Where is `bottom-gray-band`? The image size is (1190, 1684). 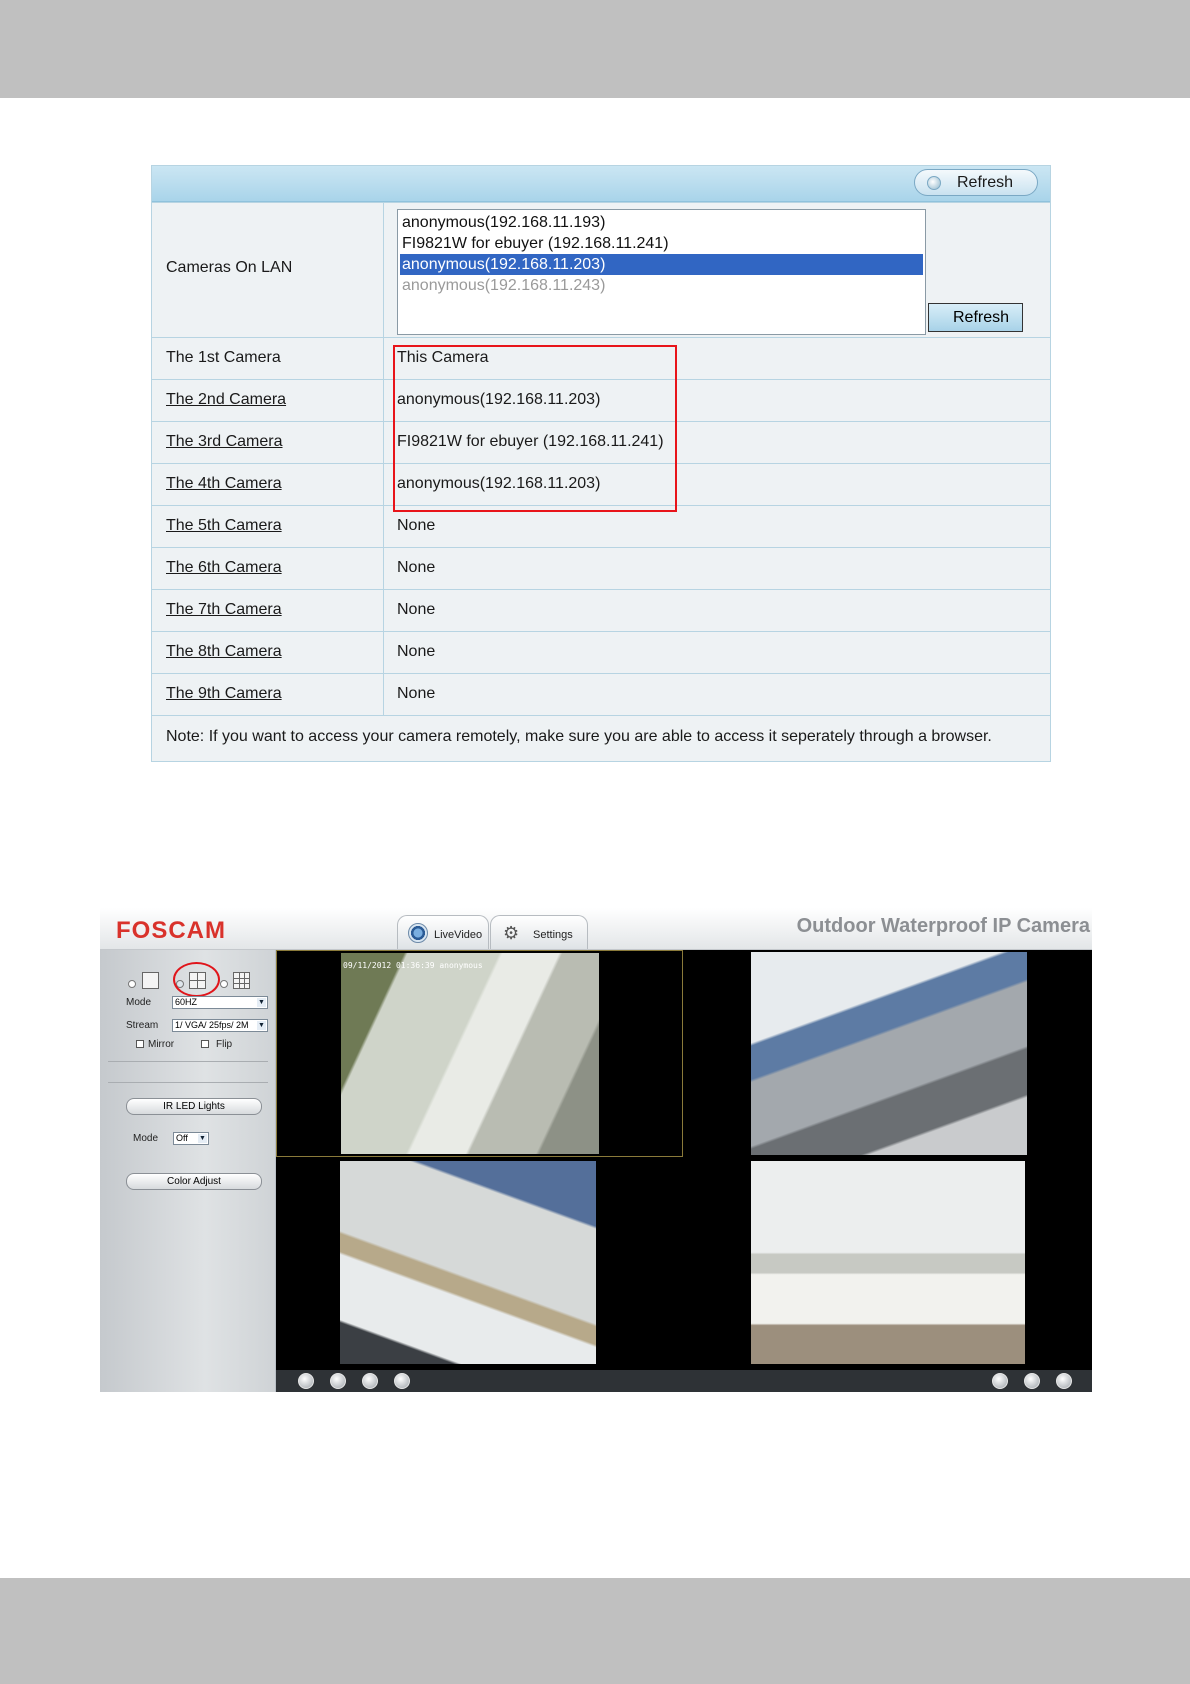 bottom-gray-band is located at coordinates (595, 1631).